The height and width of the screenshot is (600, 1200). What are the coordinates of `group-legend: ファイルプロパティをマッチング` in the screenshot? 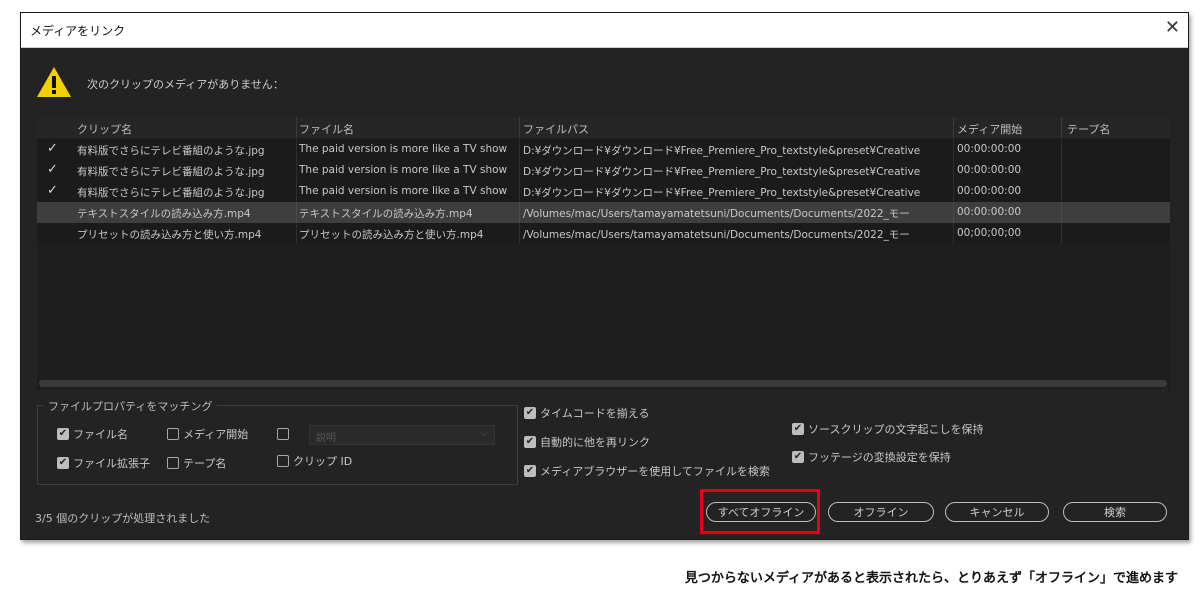 It's located at (130, 406).